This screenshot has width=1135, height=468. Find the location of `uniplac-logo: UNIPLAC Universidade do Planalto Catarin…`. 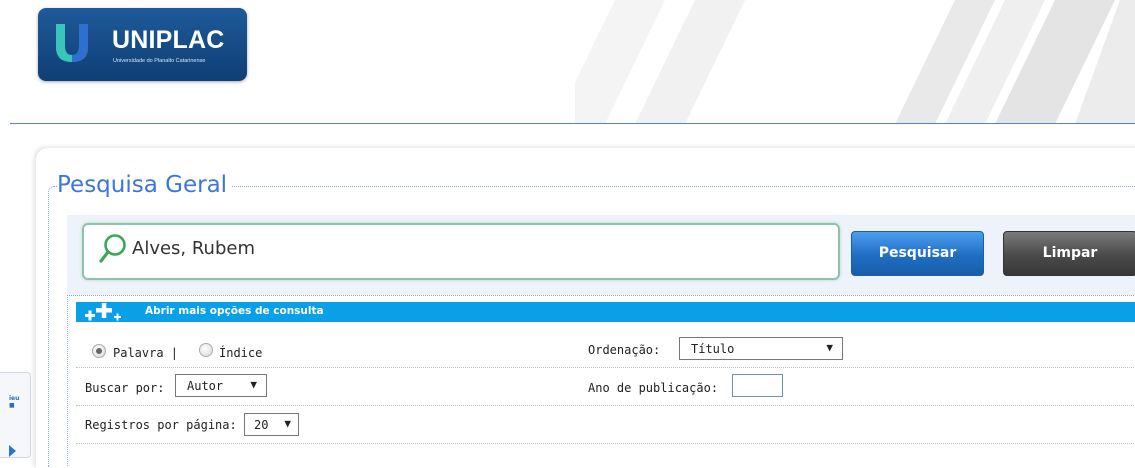

uniplac-logo: UNIPLAC Universidade do Planalto Catarin… is located at coordinates (142, 44).